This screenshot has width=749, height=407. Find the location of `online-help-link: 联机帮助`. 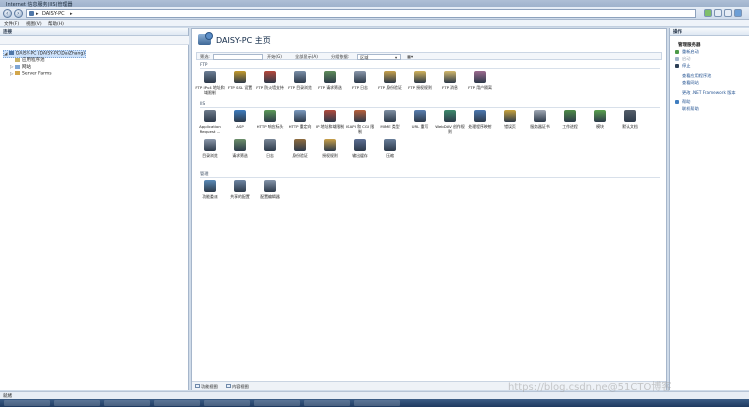

online-help-link: 联机帮助 is located at coordinates (690, 109).